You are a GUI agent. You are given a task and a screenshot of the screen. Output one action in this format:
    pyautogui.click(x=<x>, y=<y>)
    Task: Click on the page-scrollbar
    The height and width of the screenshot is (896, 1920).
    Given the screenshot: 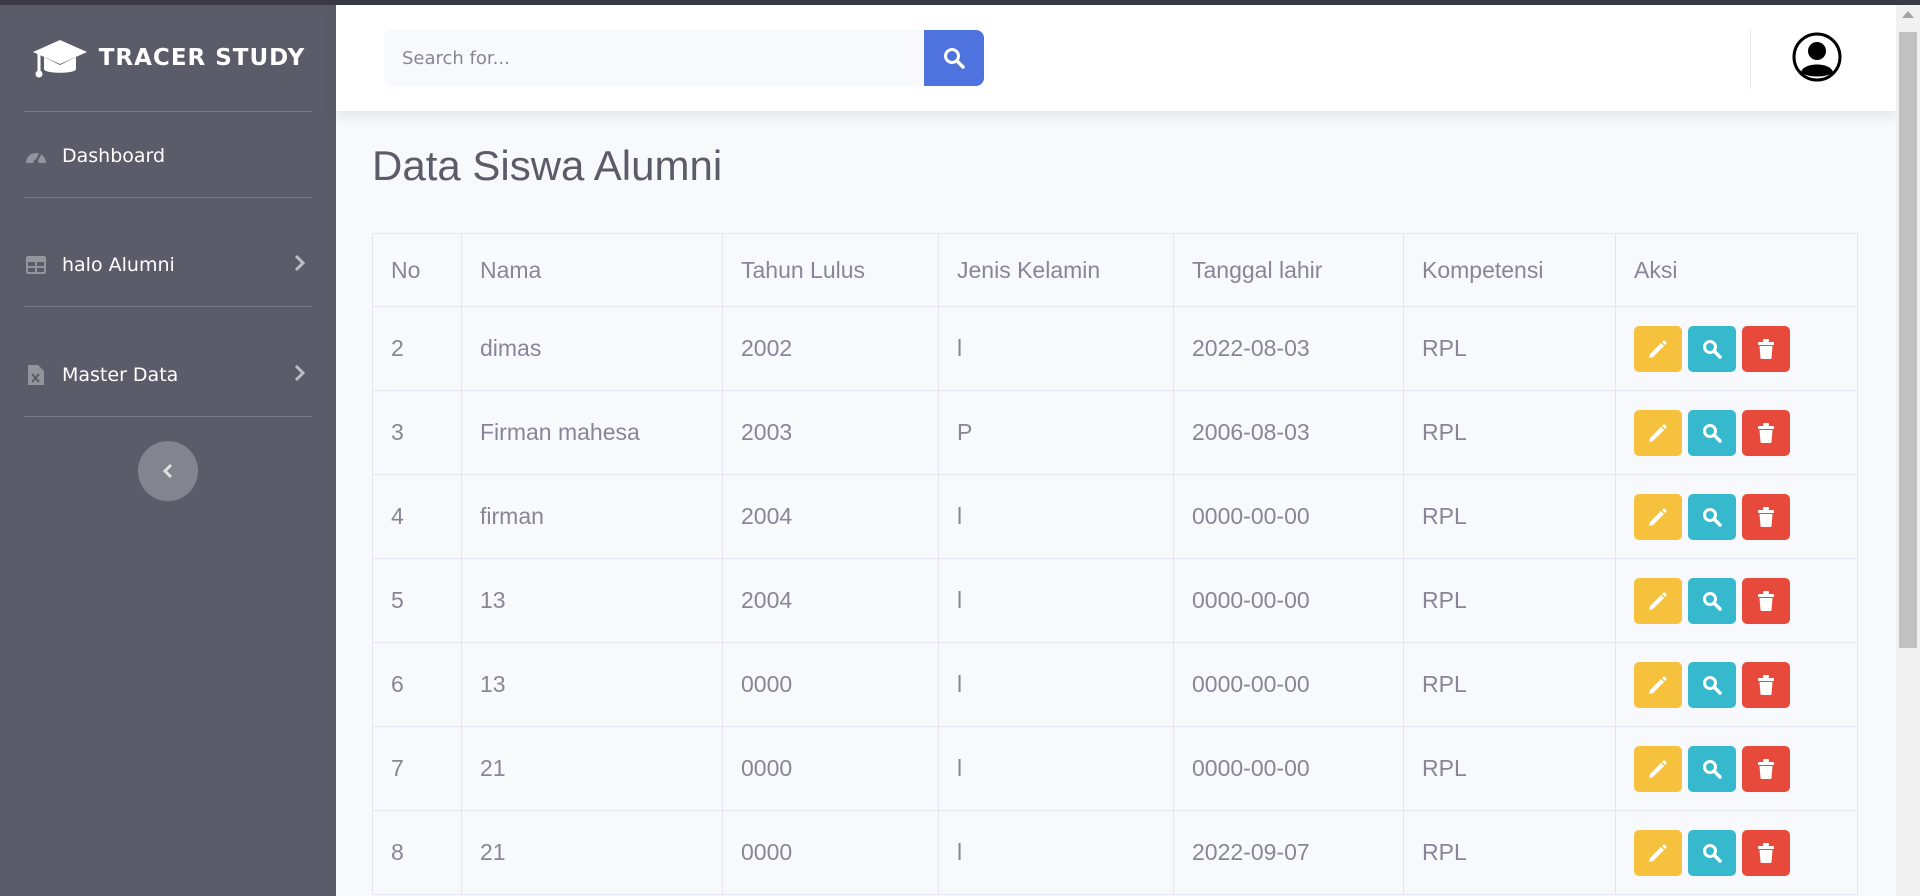 What is the action you would take?
    pyautogui.click(x=1908, y=450)
    